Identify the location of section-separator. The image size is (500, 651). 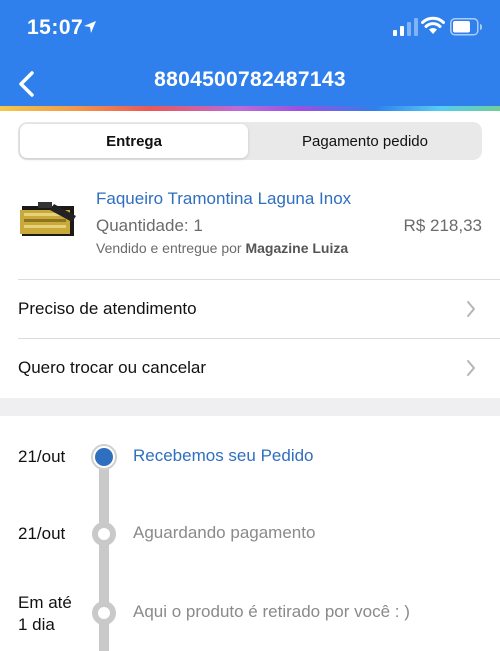
(250, 407).